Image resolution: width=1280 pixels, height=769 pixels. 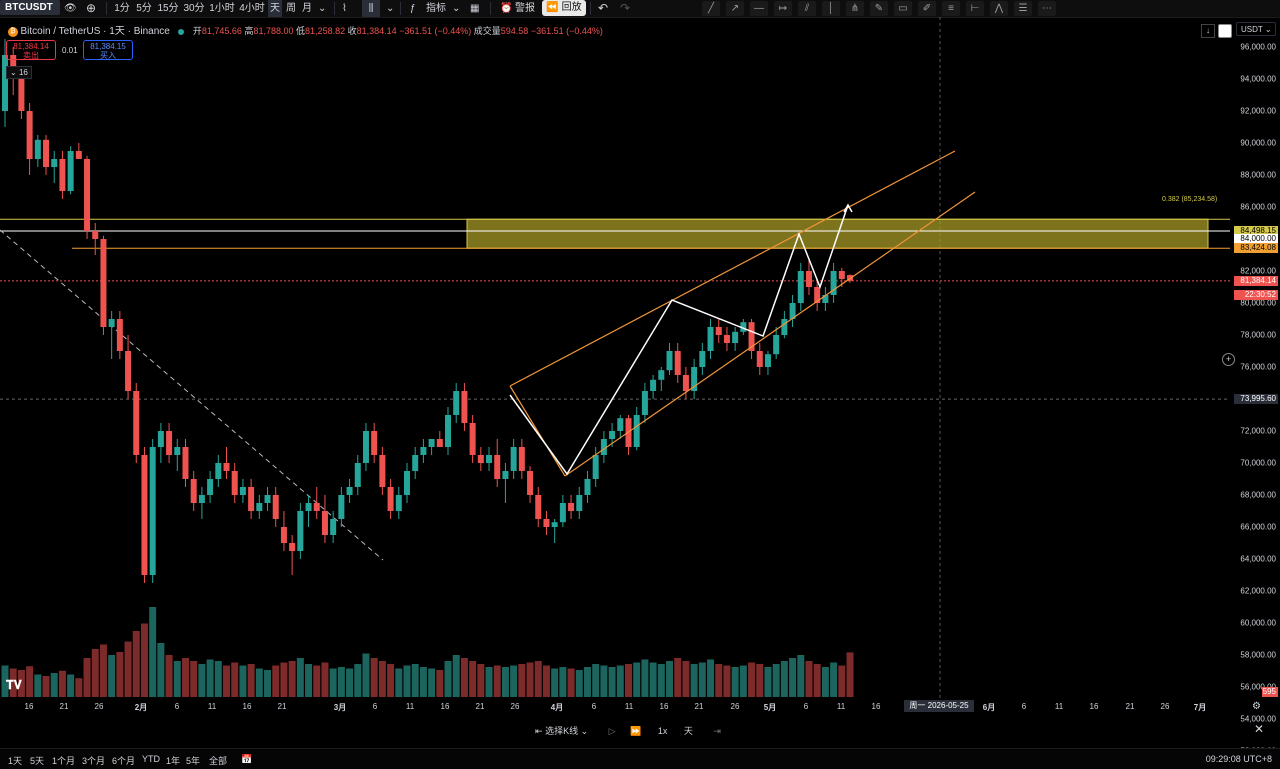 I want to click on buy-button: 81,384.15 买入, so click(x=108, y=50).